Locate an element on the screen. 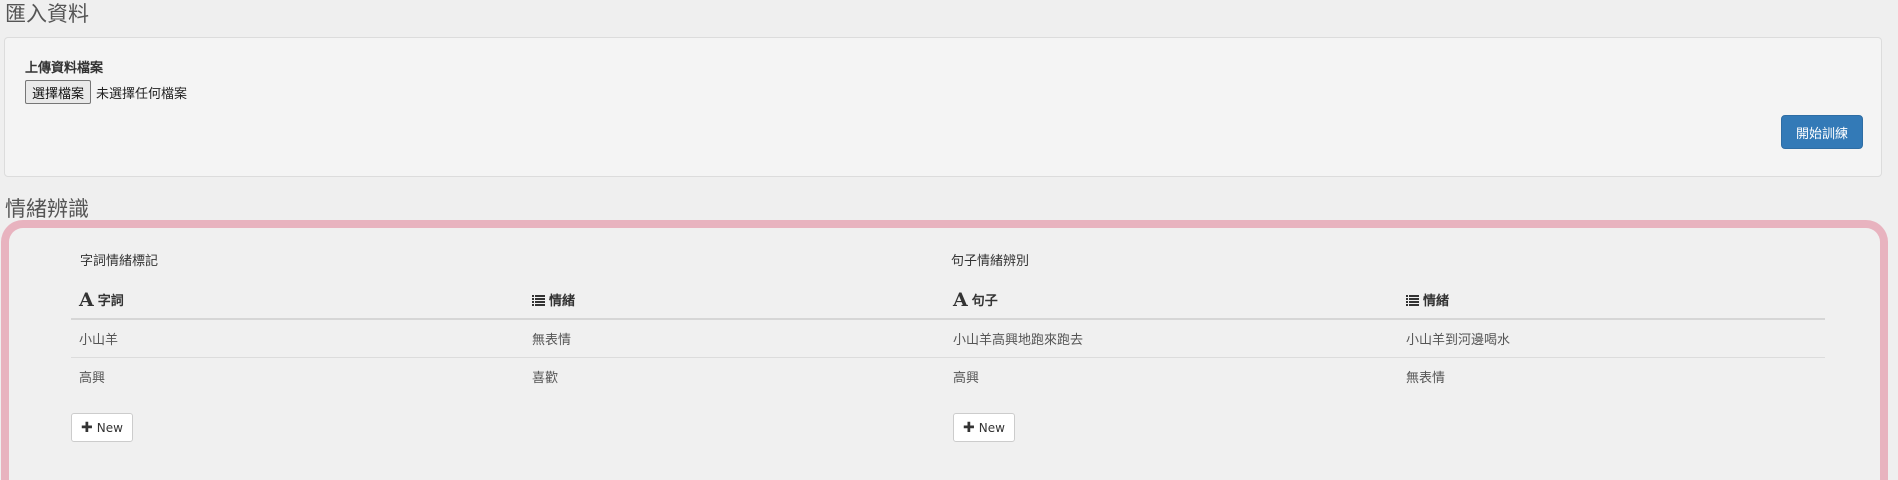 This screenshot has height=480, width=1898. file-status-text: 未選擇任何檔案 is located at coordinates (142, 94).